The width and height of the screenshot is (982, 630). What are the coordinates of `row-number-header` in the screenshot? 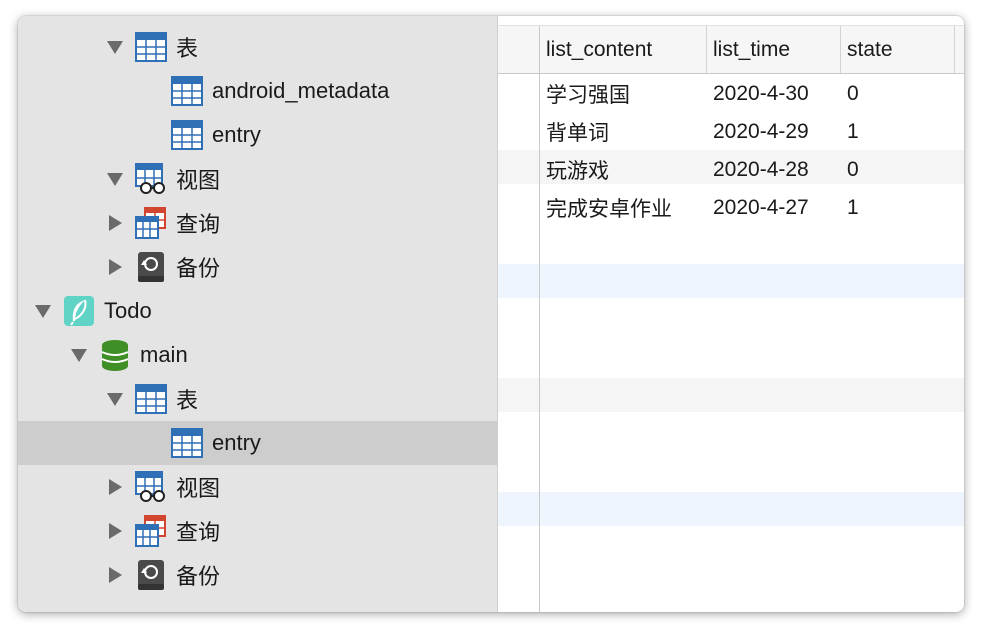 It's located at (519, 49).